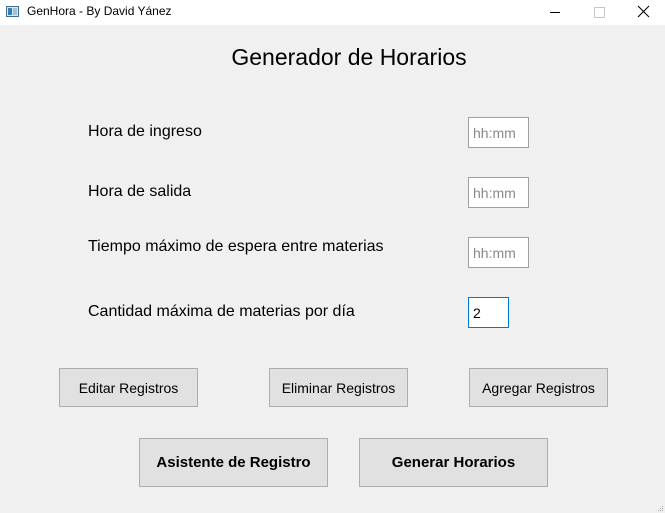  Describe the element at coordinates (453, 462) in the screenshot. I see `generate-schedules-button: Generar Horarios` at that location.